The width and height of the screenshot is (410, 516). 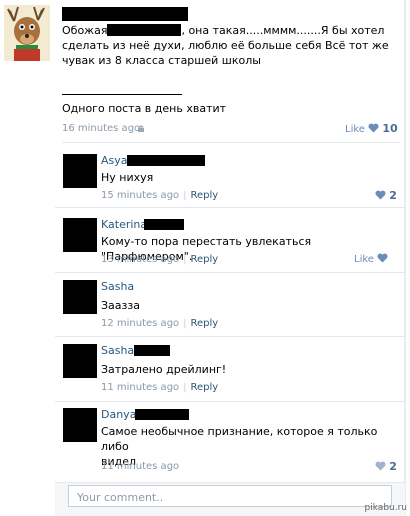 I want to click on divider, so click(x=231, y=142).